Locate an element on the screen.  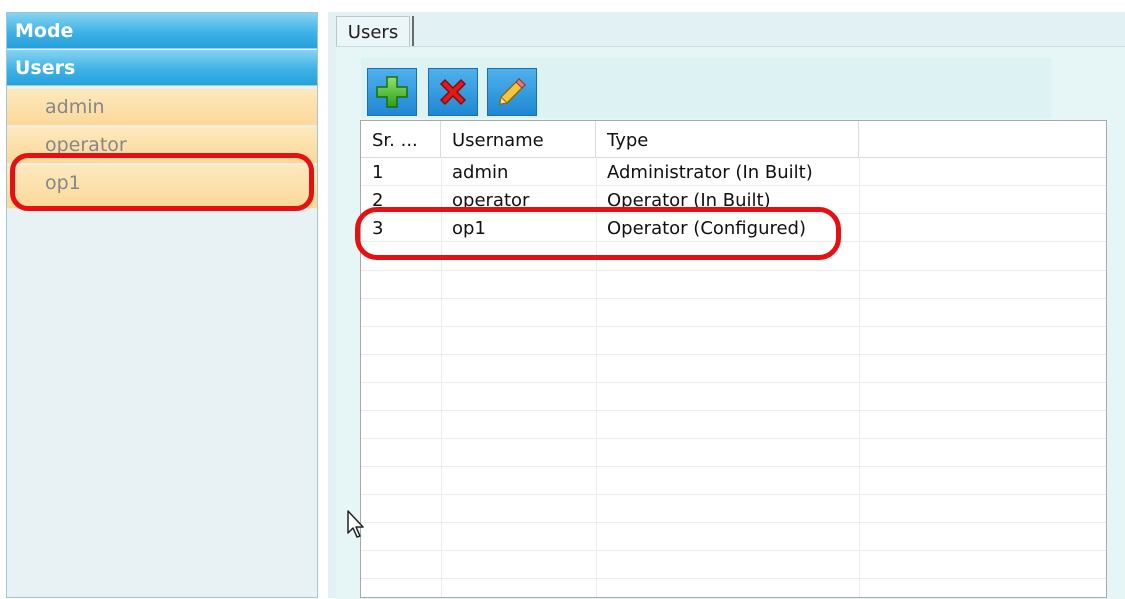
tab-users: Users is located at coordinates (373, 33).